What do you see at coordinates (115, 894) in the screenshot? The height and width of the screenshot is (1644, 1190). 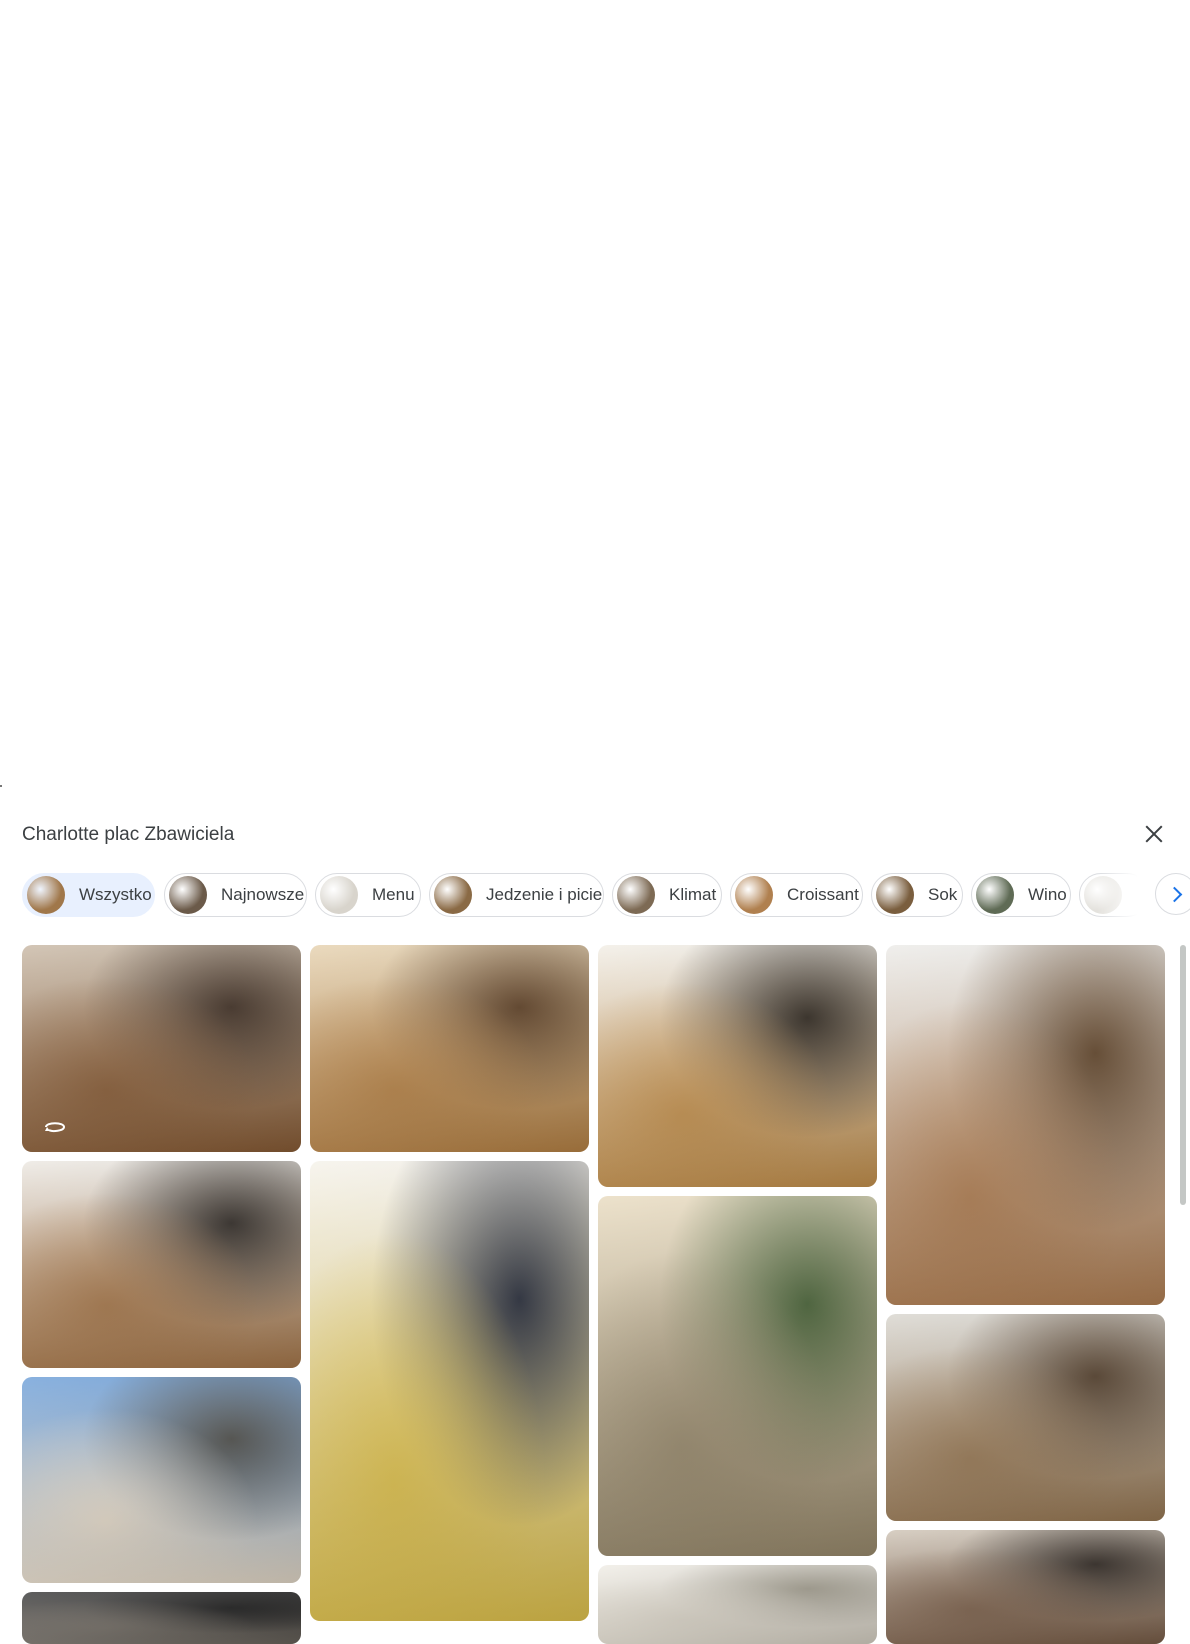 I see `chip-label: Wszystko` at bounding box center [115, 894].